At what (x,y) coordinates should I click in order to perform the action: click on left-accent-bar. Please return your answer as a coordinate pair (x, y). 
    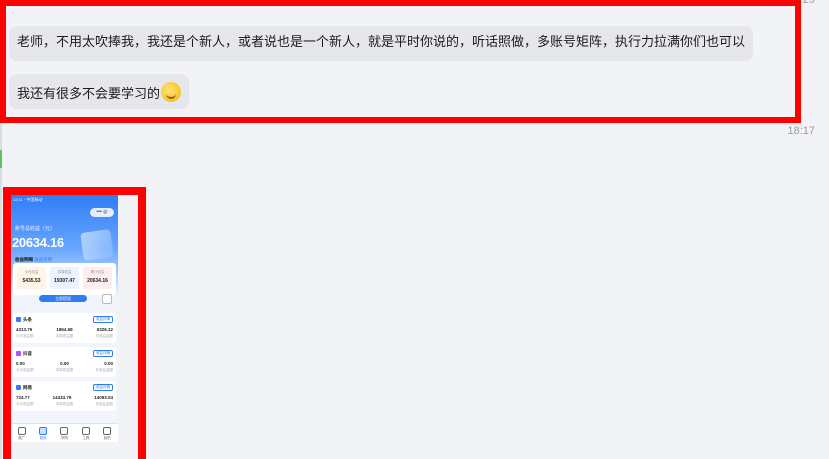
    Looking at the image, I should click on (1, 159).